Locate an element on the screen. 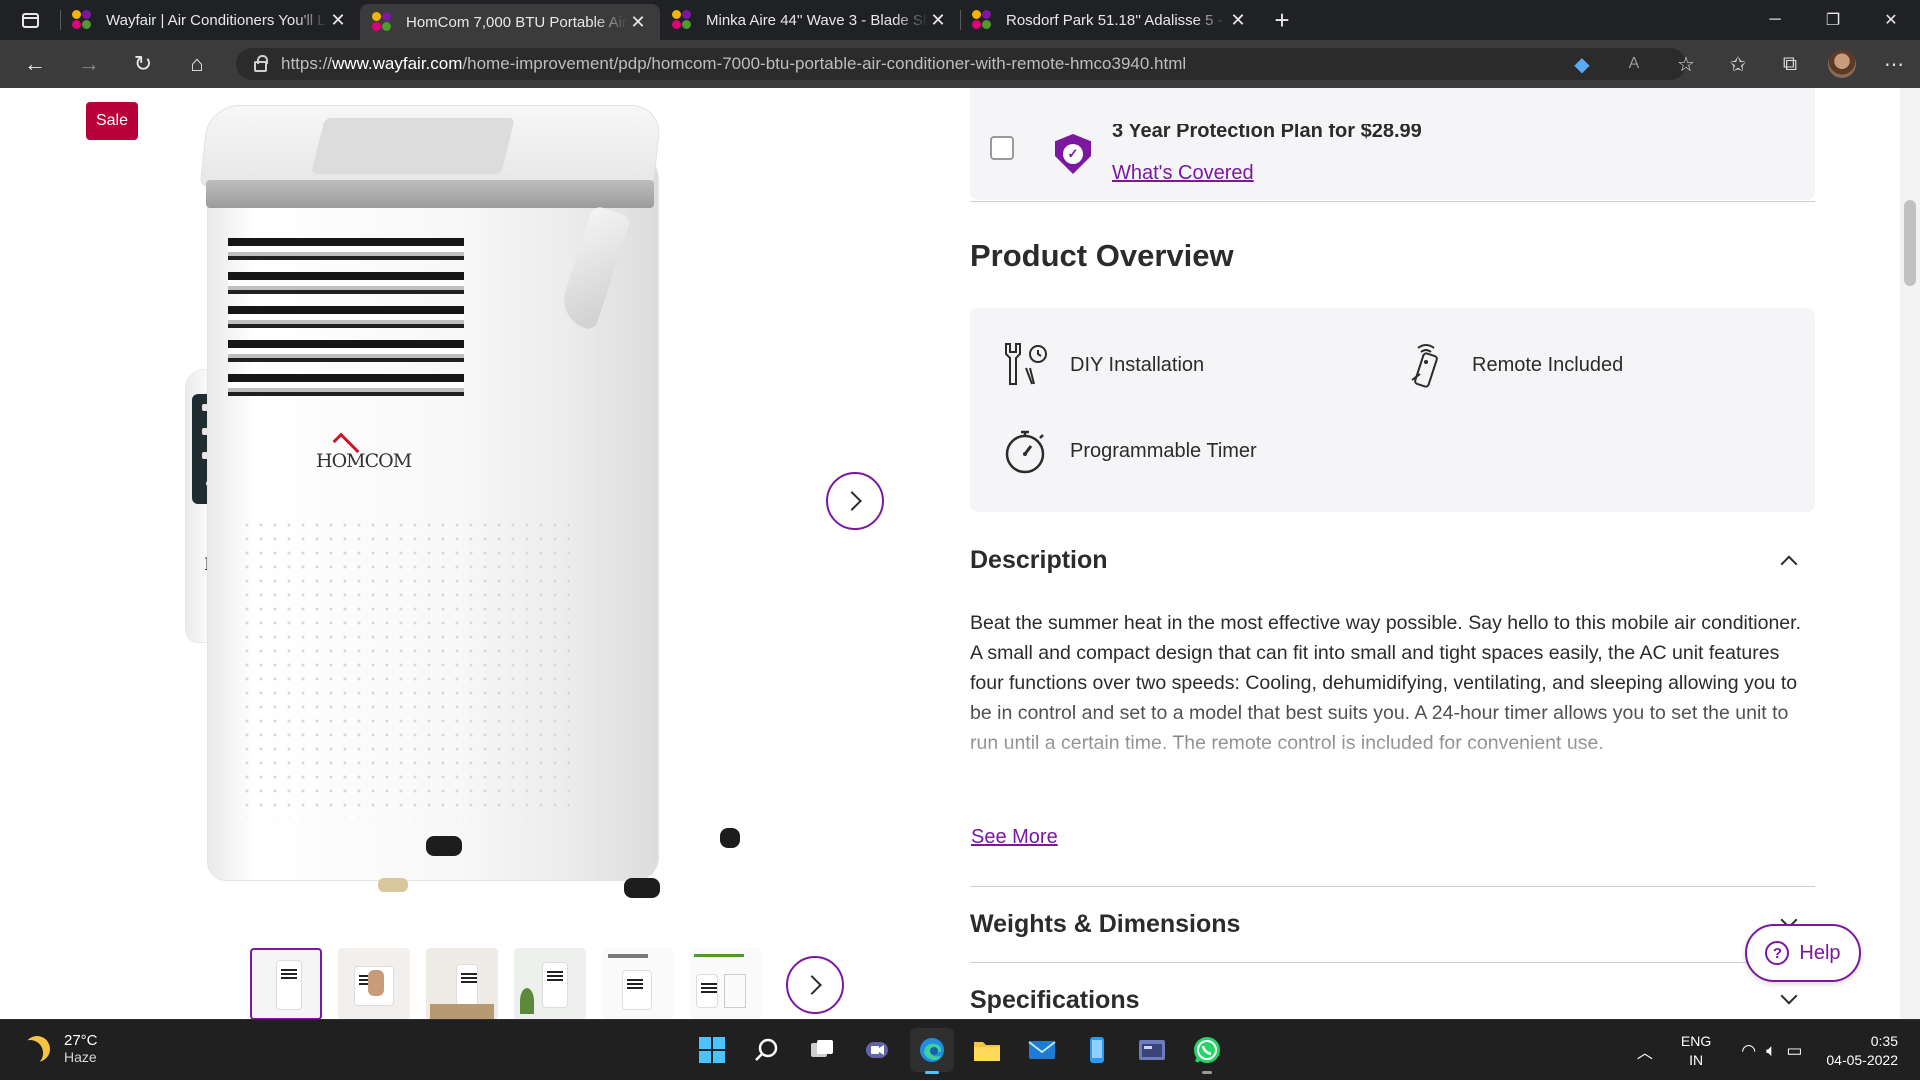  system-tray: ︿ ENG IN ◠ 🔈︎ ▭ 0:35 04-05-2022 is located at coordinates (1778, 1050).